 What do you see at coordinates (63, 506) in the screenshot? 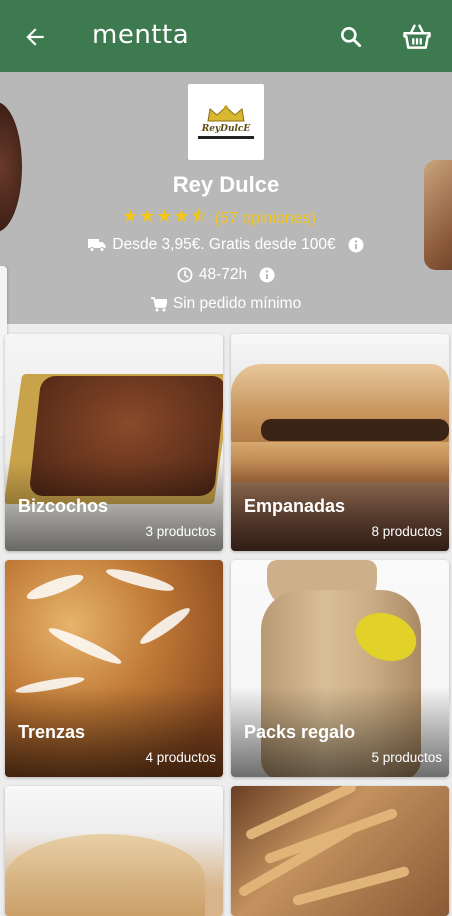
I see `category-title: Bizcochos` at bounding box center [63, 506].